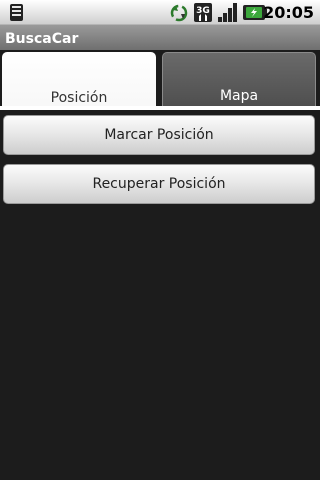  I want to click on svg-text: 3G, so click(203, 11).